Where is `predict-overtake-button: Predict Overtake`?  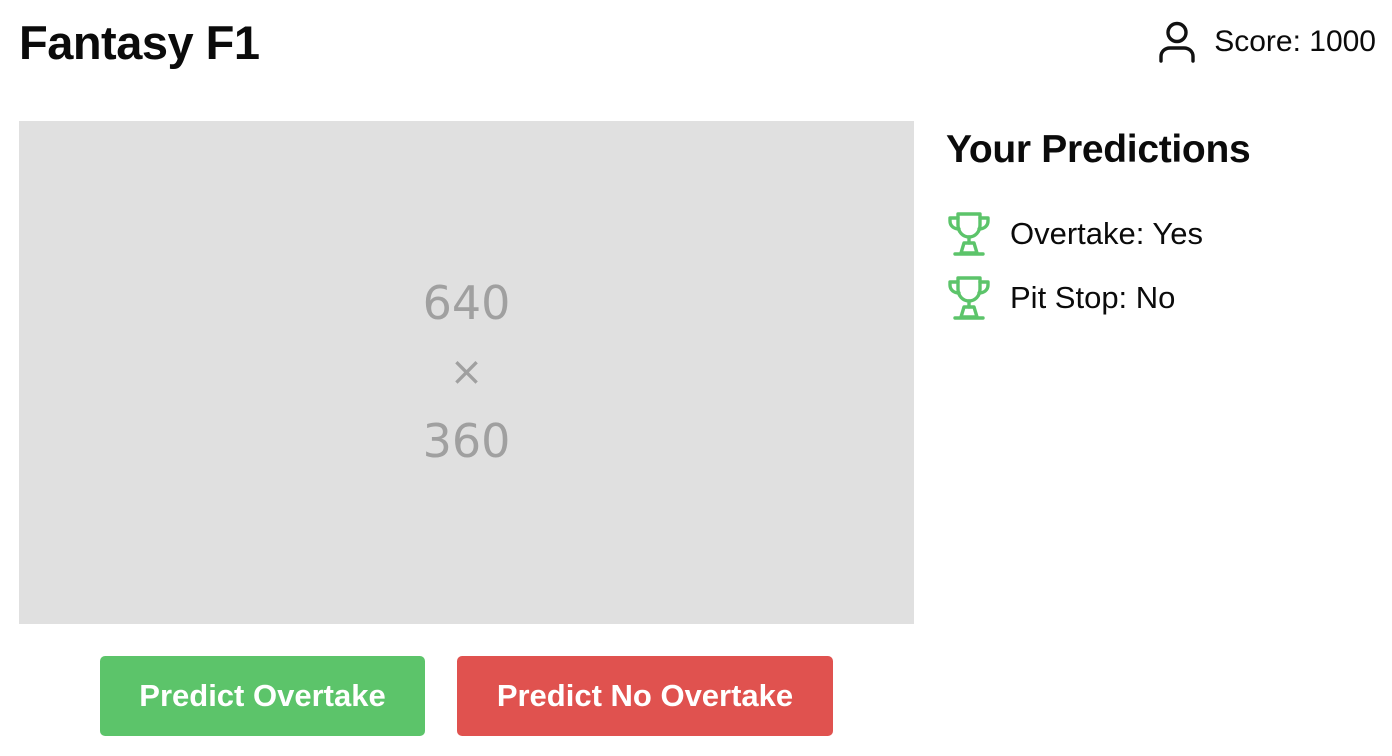
predict-overtake-button: Predict Overtake is located at coordinates (262, 696).